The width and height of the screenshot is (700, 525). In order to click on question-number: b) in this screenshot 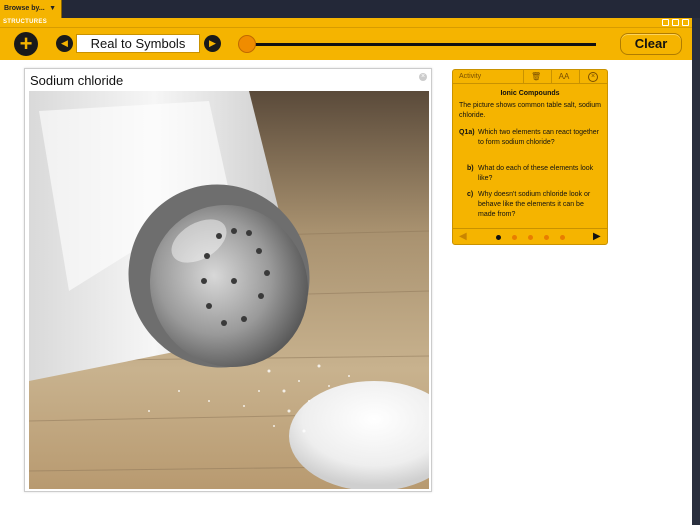, I will do `click(470, 168)`.